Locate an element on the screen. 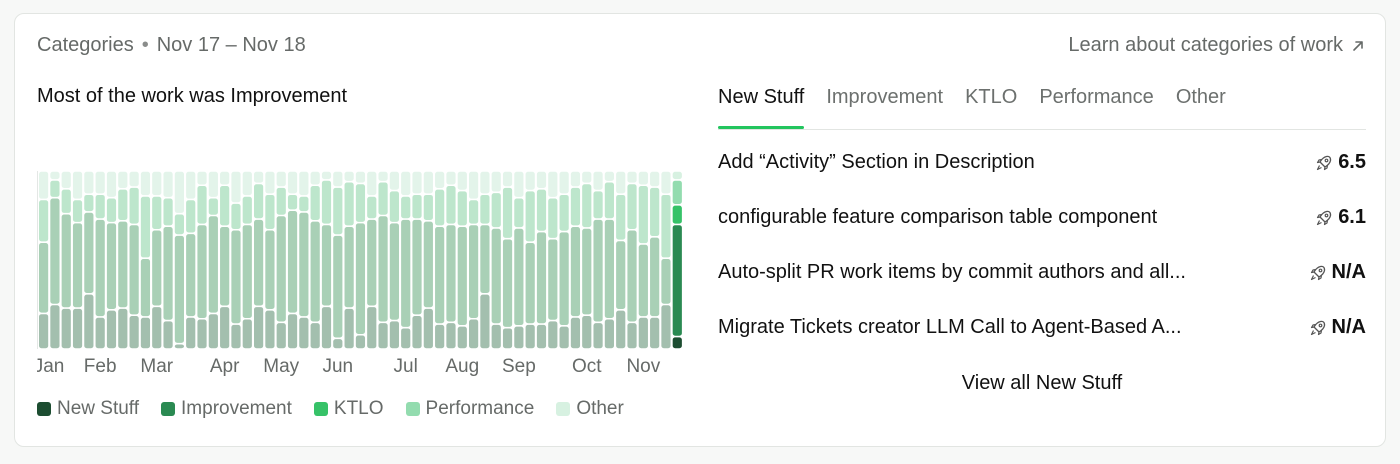  view-all-button: View all New Stuff is located at coordinates (1042, 383).